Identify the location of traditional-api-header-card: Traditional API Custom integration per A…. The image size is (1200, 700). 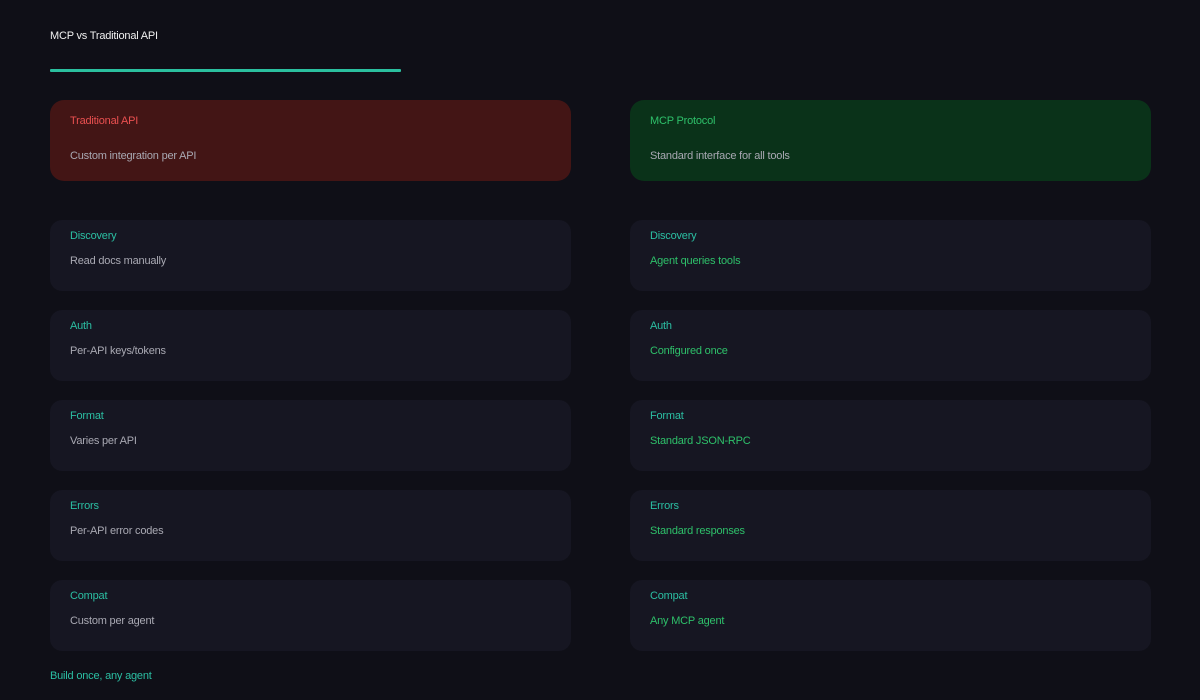
(310, 140).